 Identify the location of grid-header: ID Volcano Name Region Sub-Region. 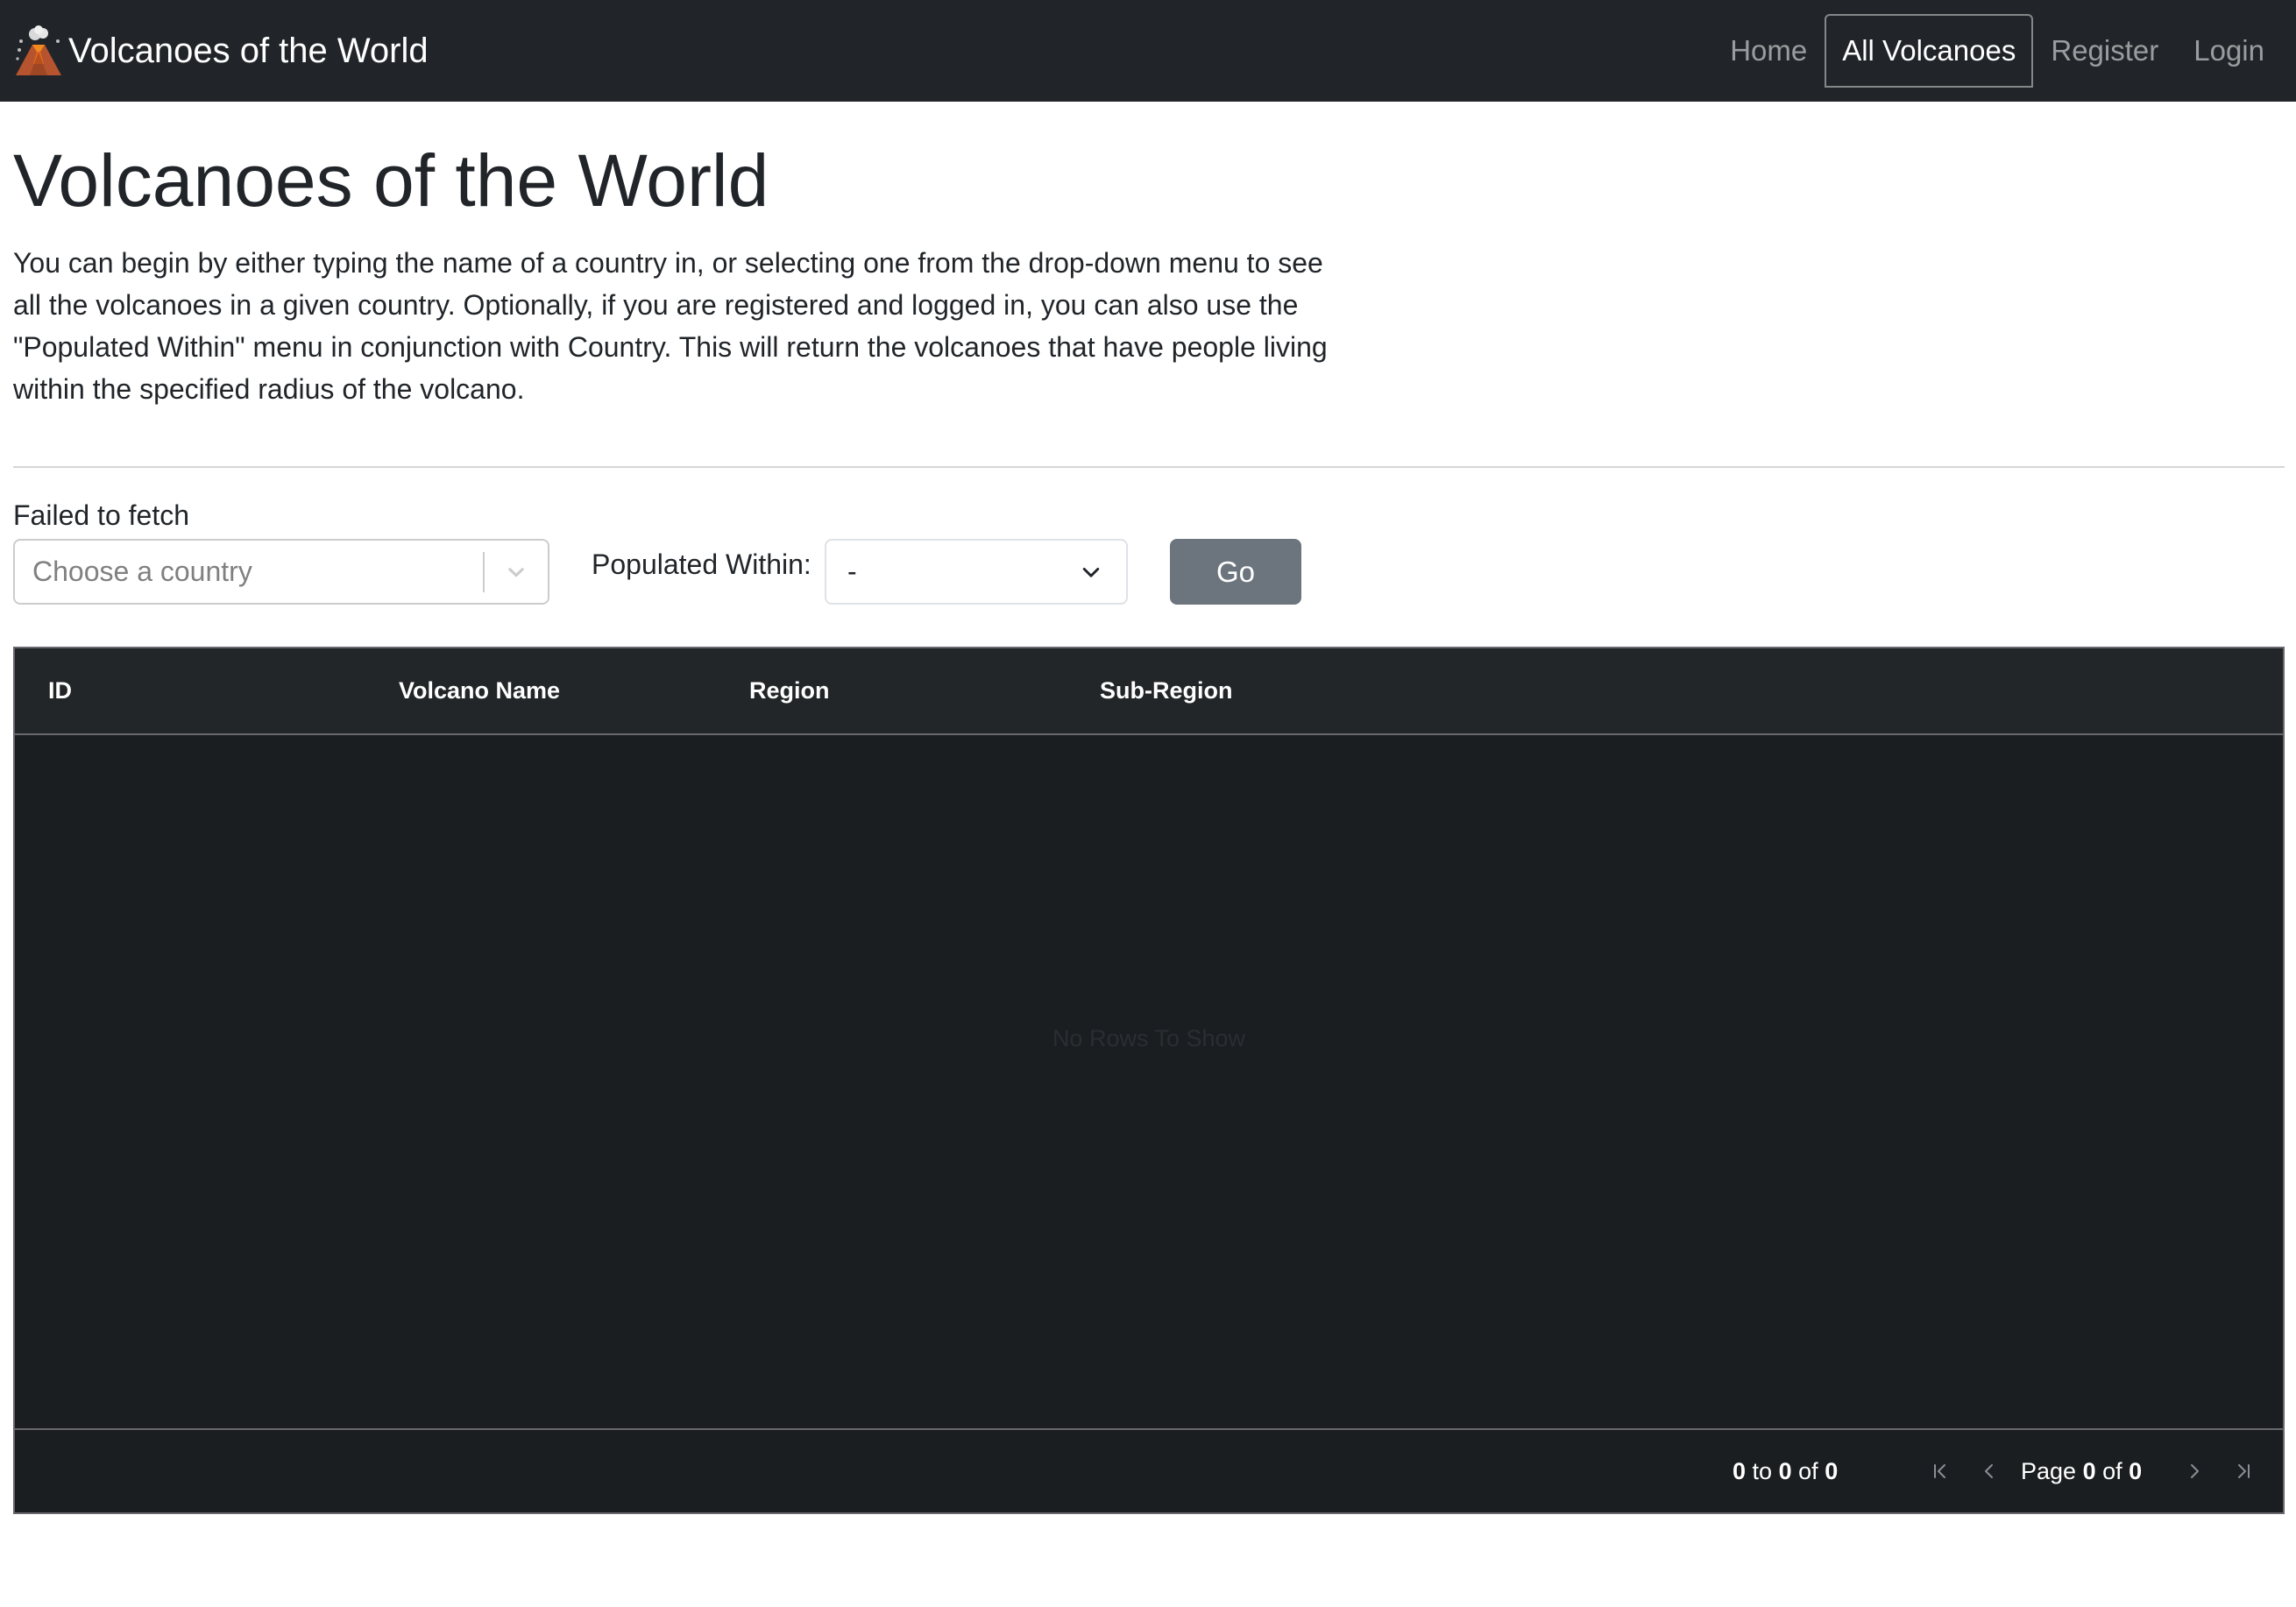
(1149, 692).